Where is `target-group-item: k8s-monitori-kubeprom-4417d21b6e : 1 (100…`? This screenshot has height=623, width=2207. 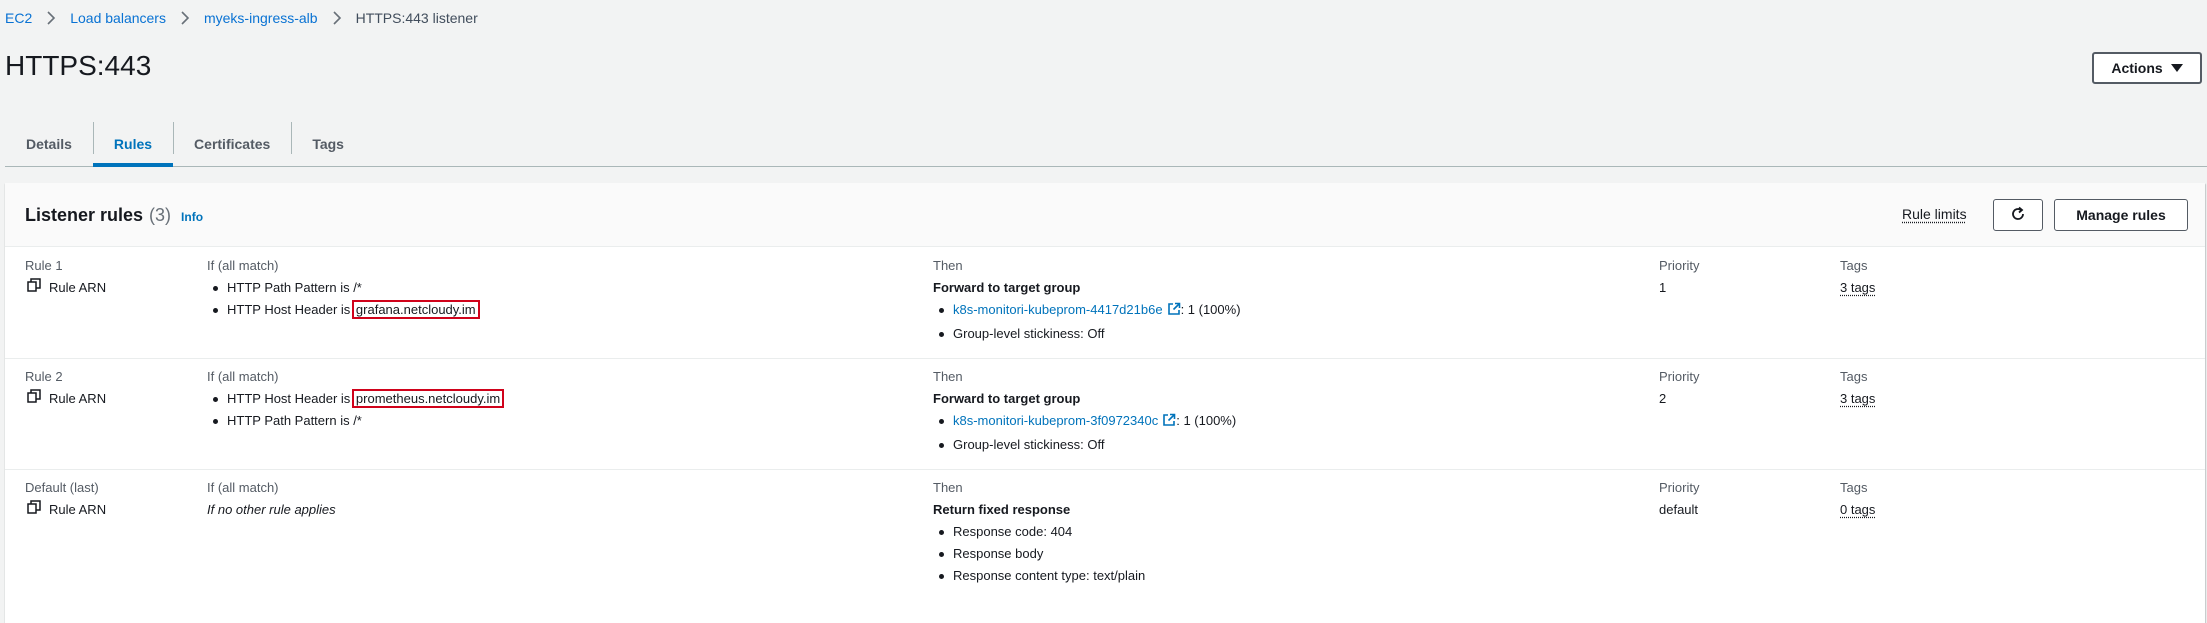 target-group-item: k8s-monitori-kubeprom-4417d21b6e : 1 (100… is located at coordinates (1283, 311).